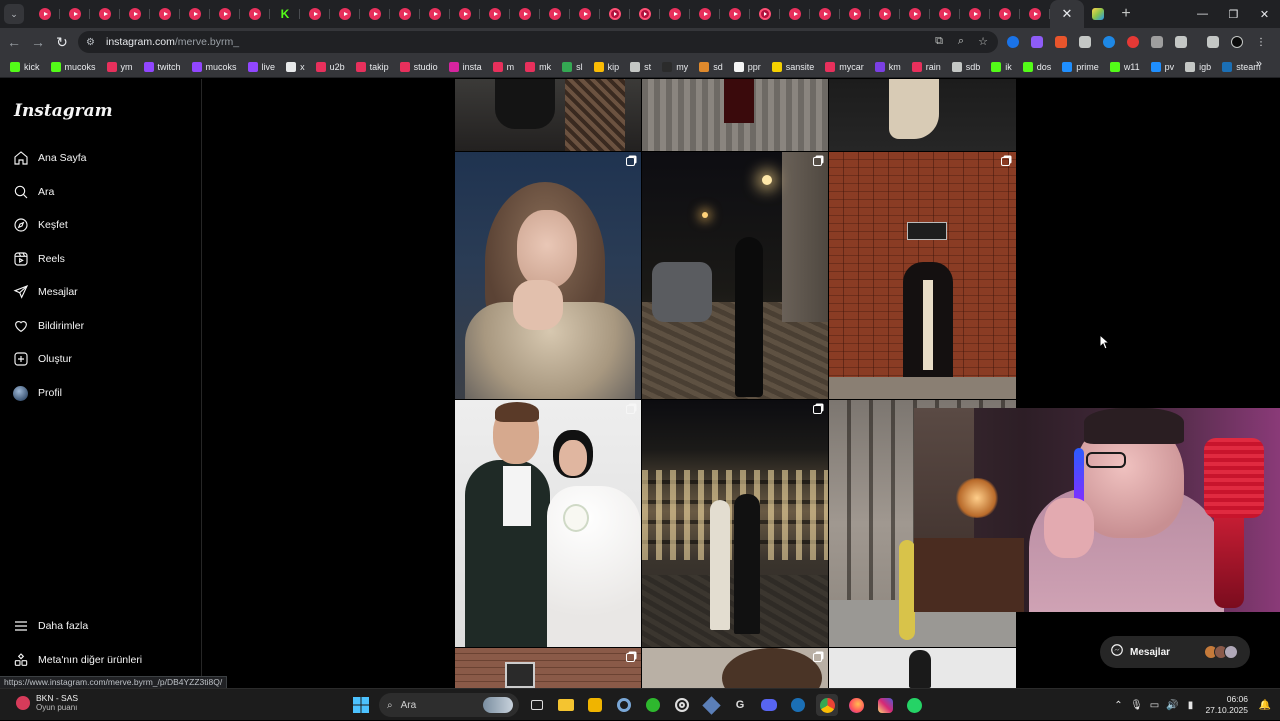 The width and height of the screenshot is (1280, 721). I want to click on nav-home: Ana Sayfa, so click(49, 158).